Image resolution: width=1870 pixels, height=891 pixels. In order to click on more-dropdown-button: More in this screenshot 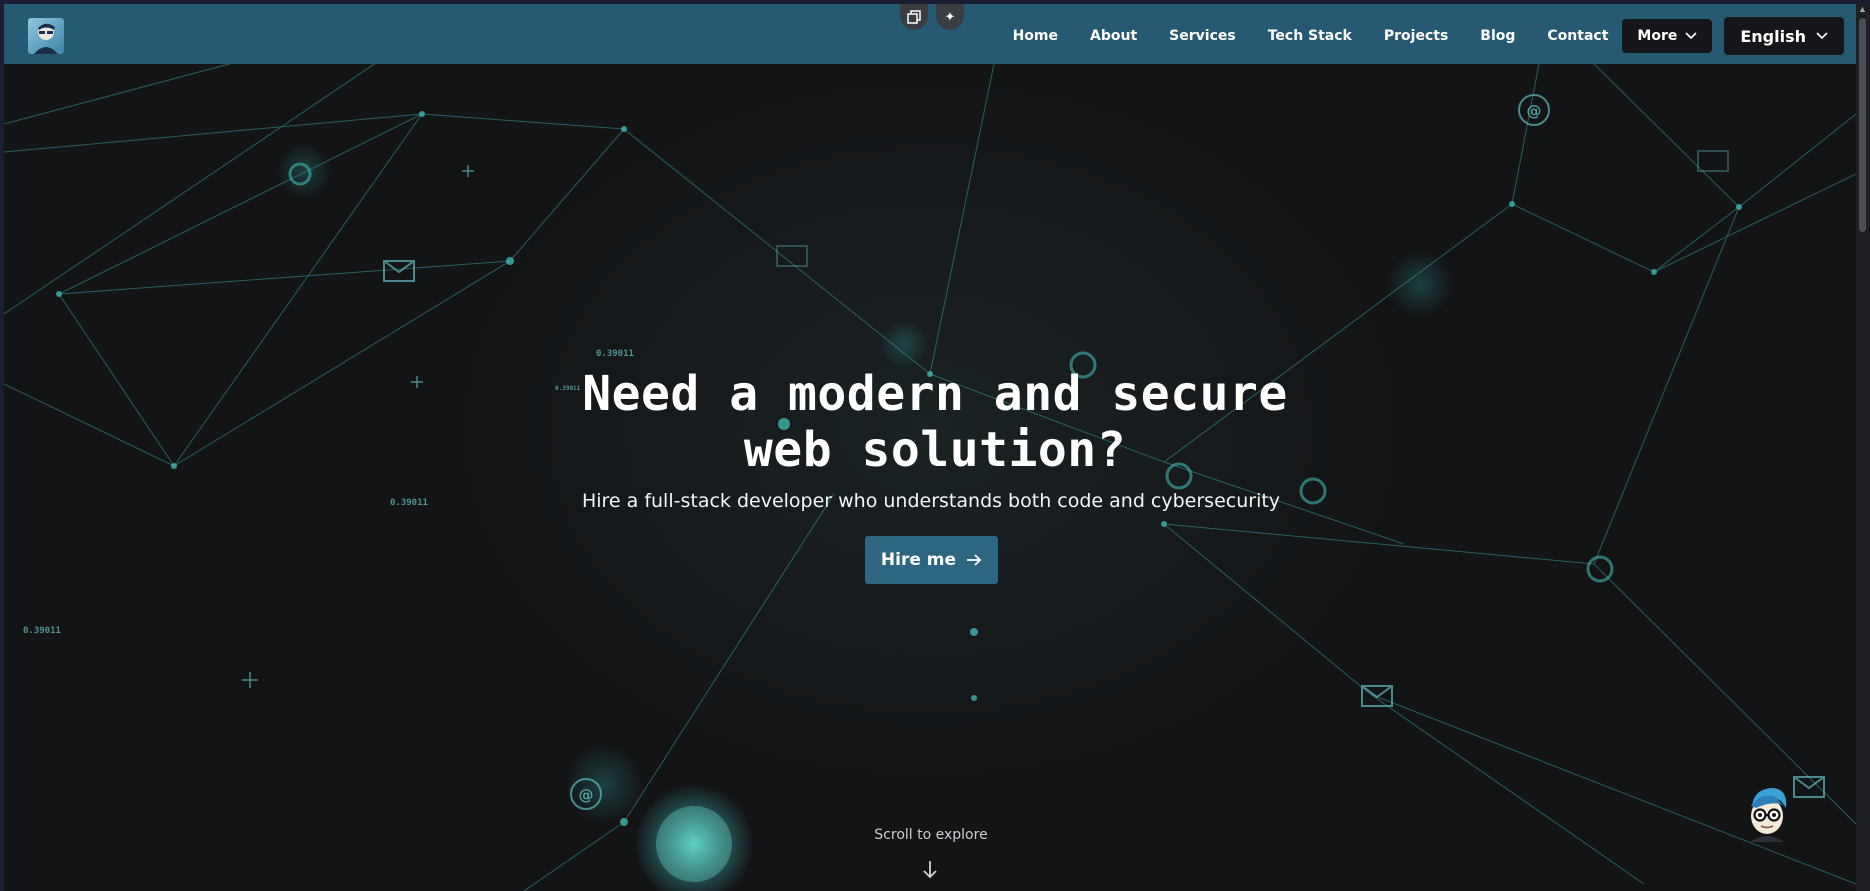, I will do `click(1667, 36)`.